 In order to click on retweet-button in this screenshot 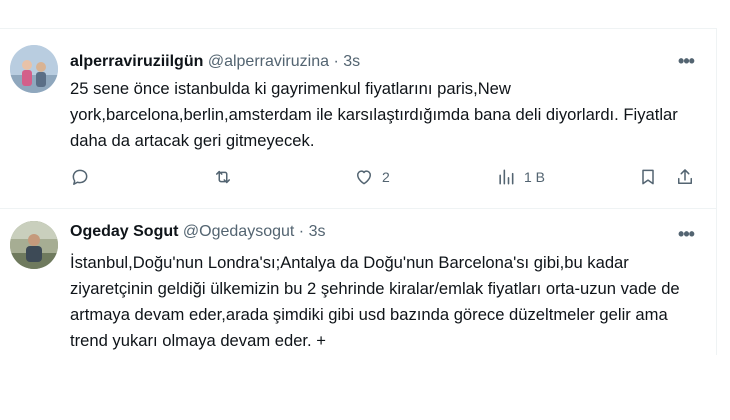, I will do `click(223, 177)`.